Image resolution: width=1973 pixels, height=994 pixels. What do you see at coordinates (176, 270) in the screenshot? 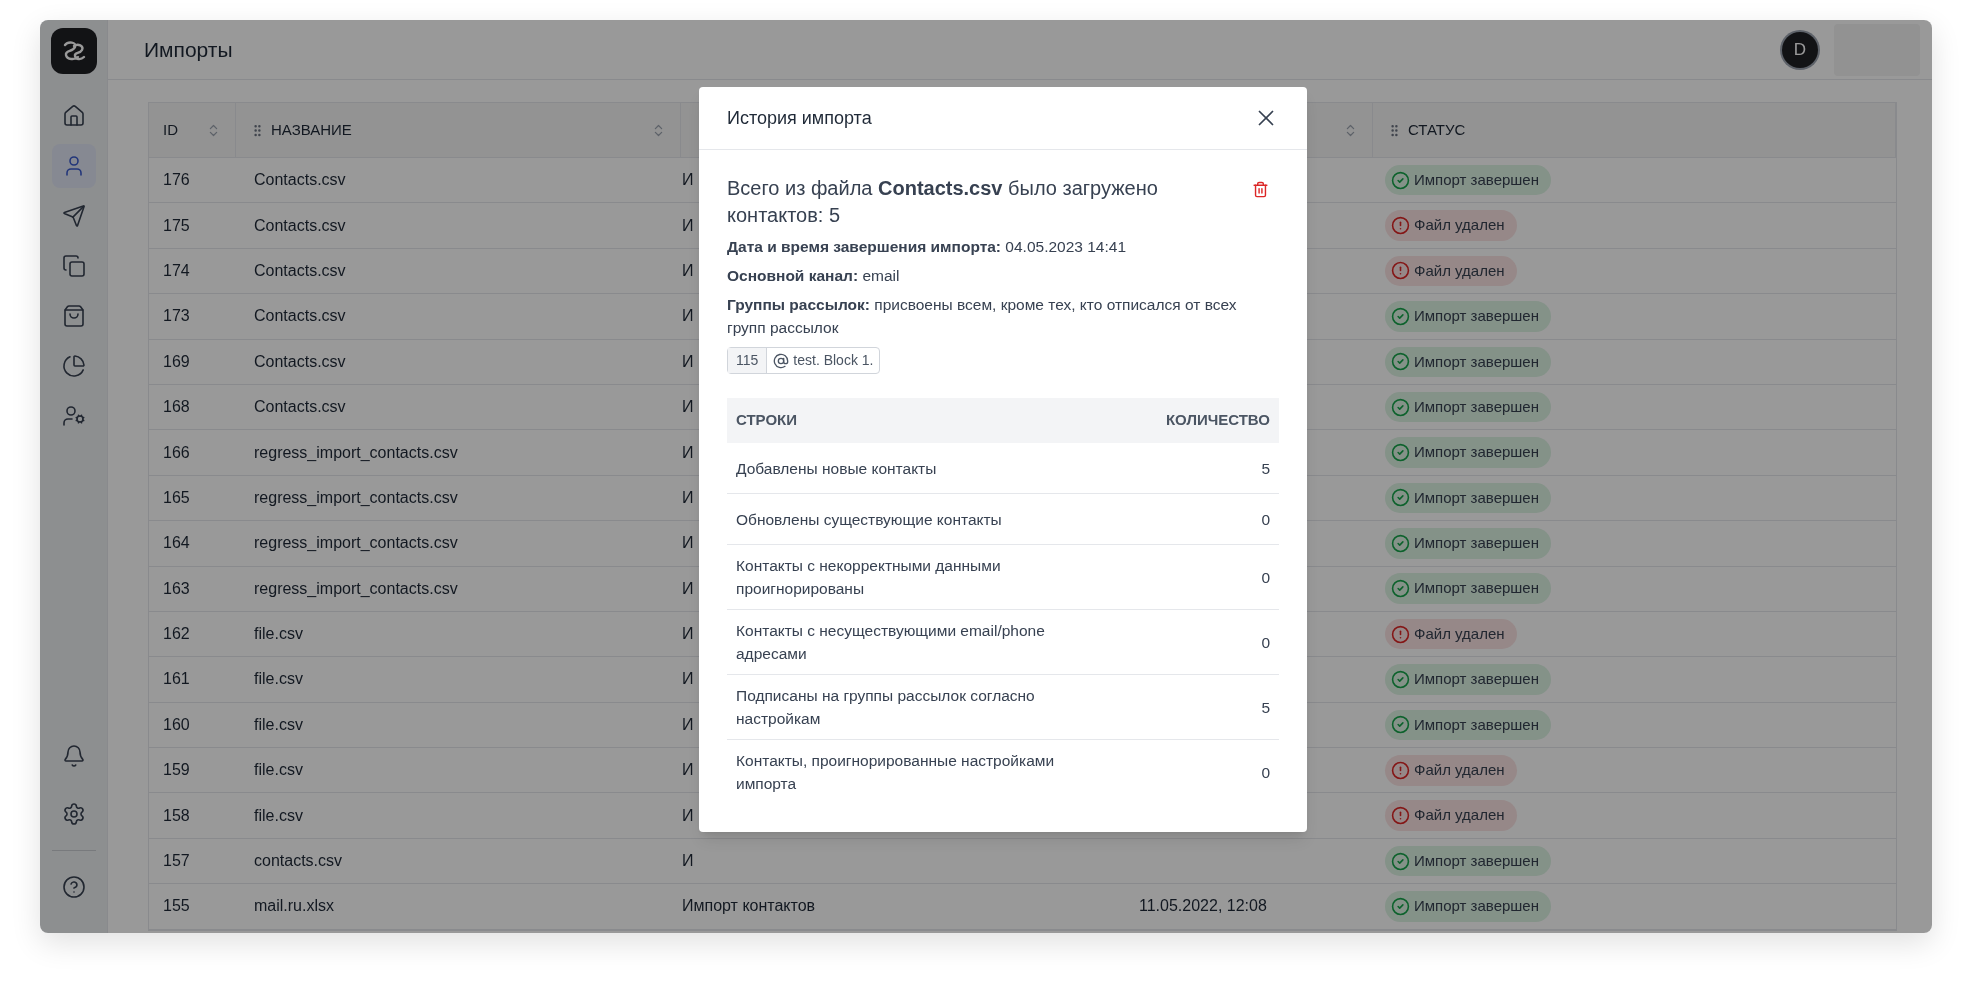
I see `table-cell-text: 174` at bounding box center [176, 270].